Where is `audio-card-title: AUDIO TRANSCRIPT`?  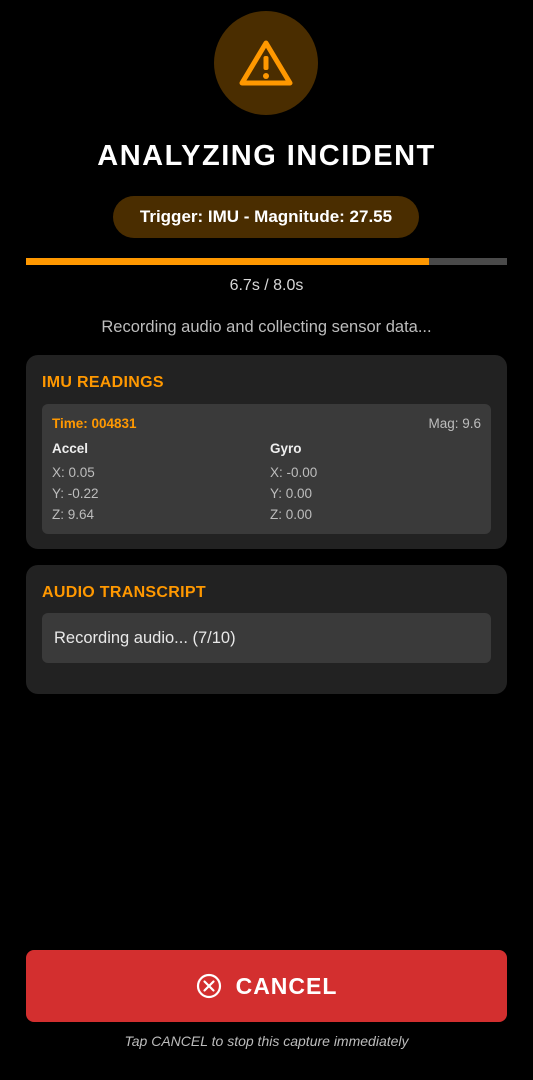 audio-card-title: AUDIO TRANSCRIPT is located at coordinates (124, 592).